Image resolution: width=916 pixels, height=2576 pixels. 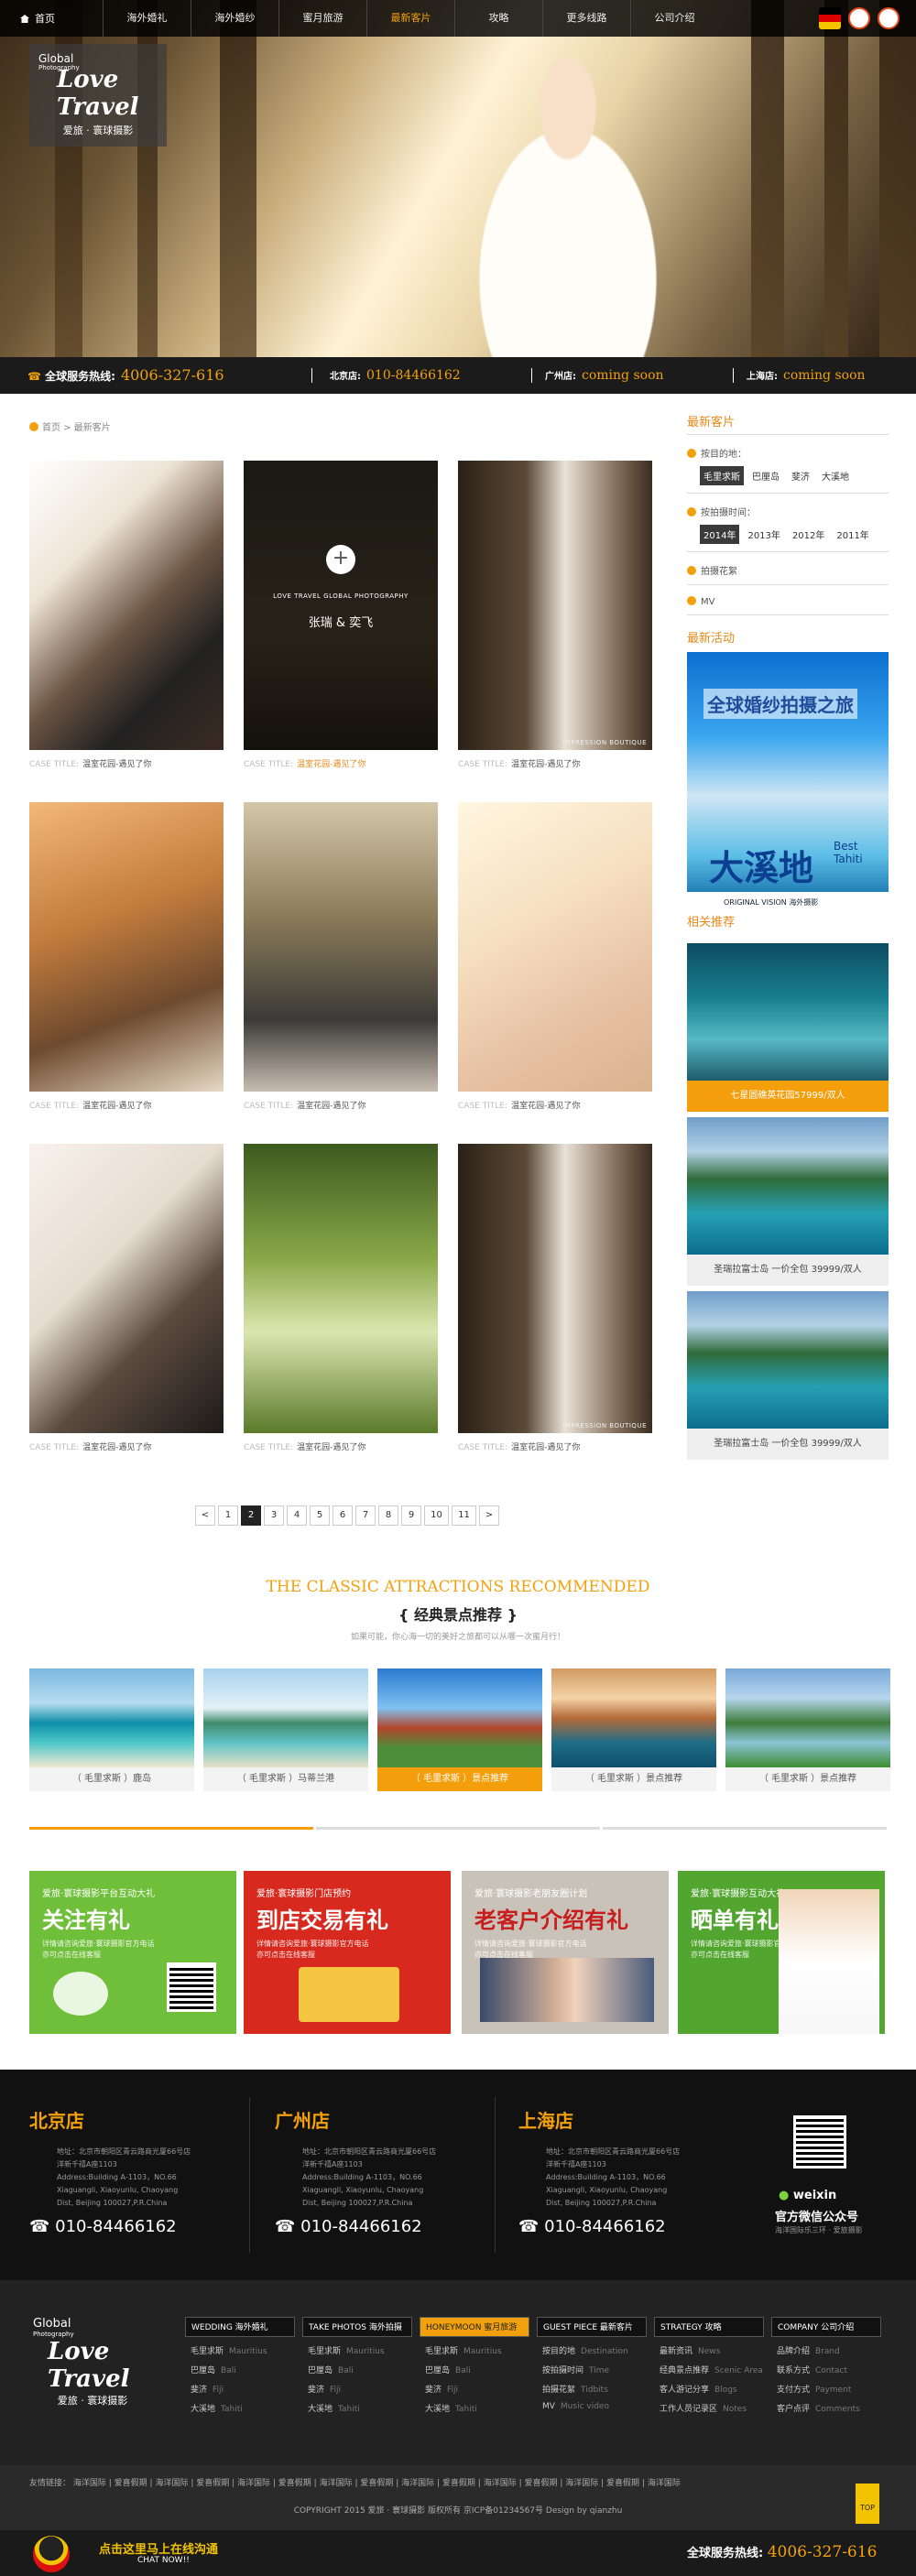 What do you see at coordinates (826, 2350) in the screenshot?
I see `footer-nav-link: 品牌介绍 Brand` at bounding box center [826, 2350].